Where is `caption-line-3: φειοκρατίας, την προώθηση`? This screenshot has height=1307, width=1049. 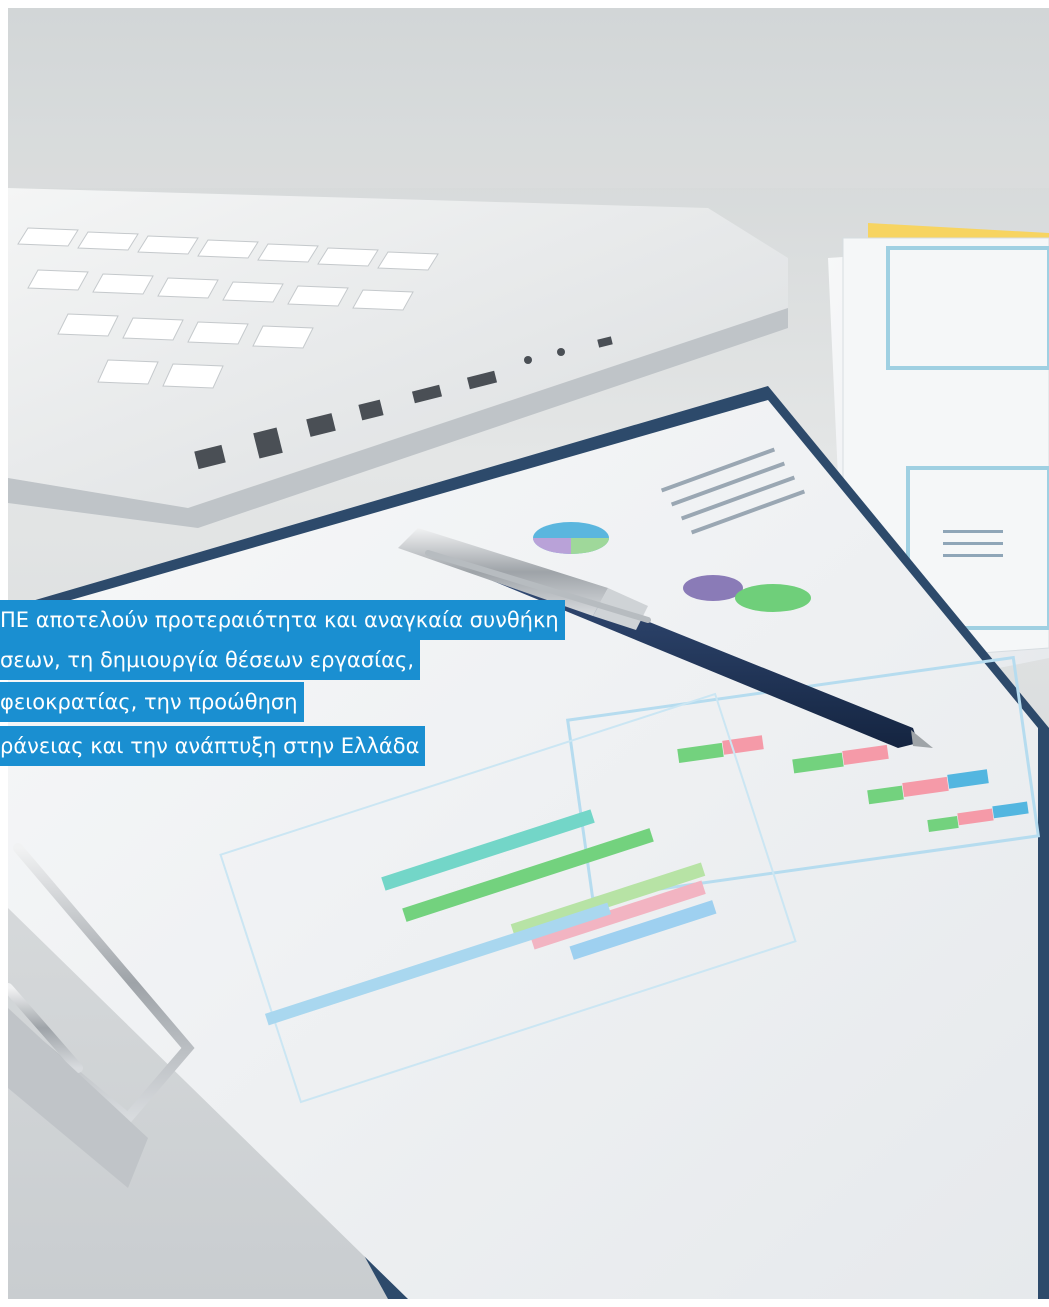 caption-line-3: φειοκρατίας, την προώθηση is located at coordinates (152, 702).